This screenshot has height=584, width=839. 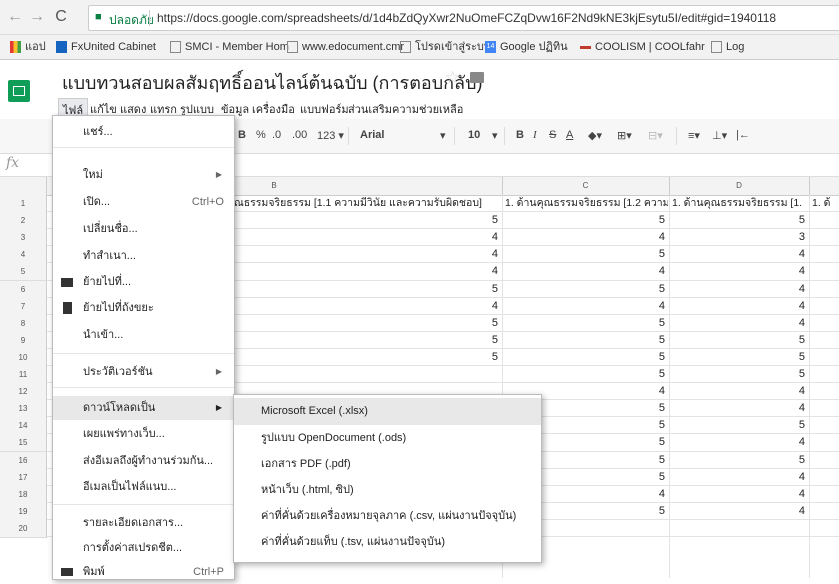 I want to click on fill-color-icon: ◆▾, so click(x=595, y=135).